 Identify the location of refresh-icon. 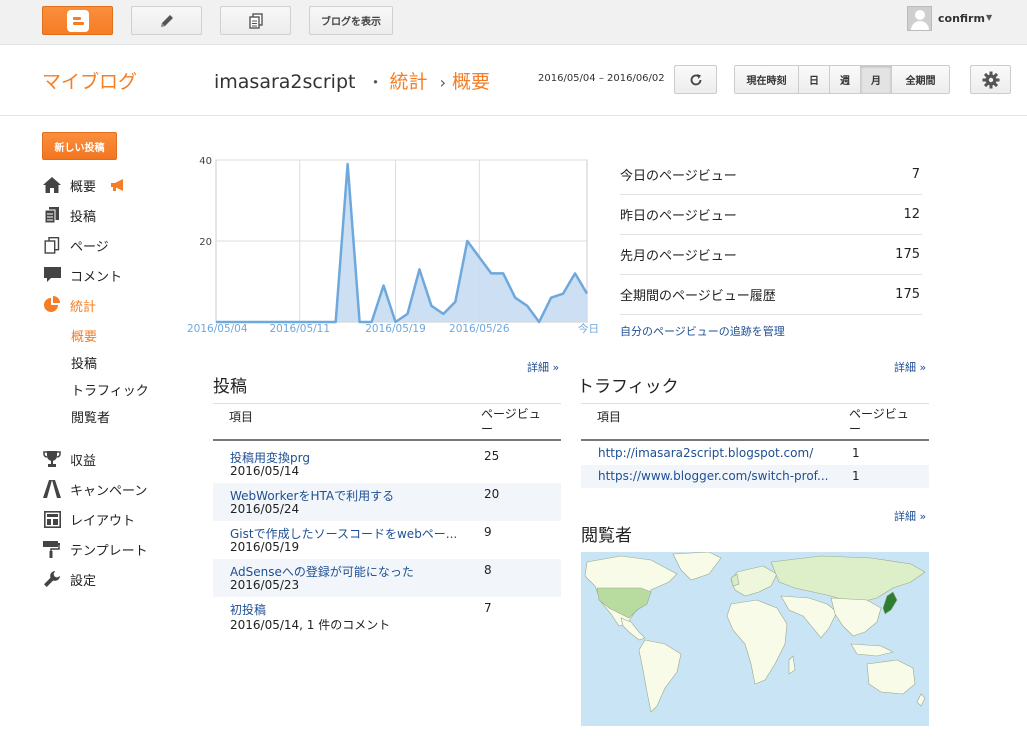
(695, 79).